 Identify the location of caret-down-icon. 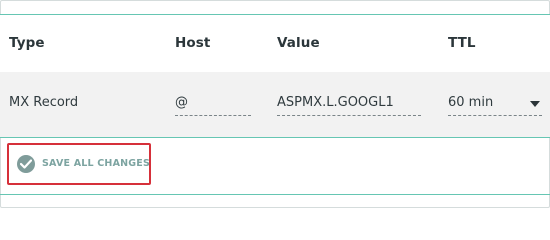
(535, 104).